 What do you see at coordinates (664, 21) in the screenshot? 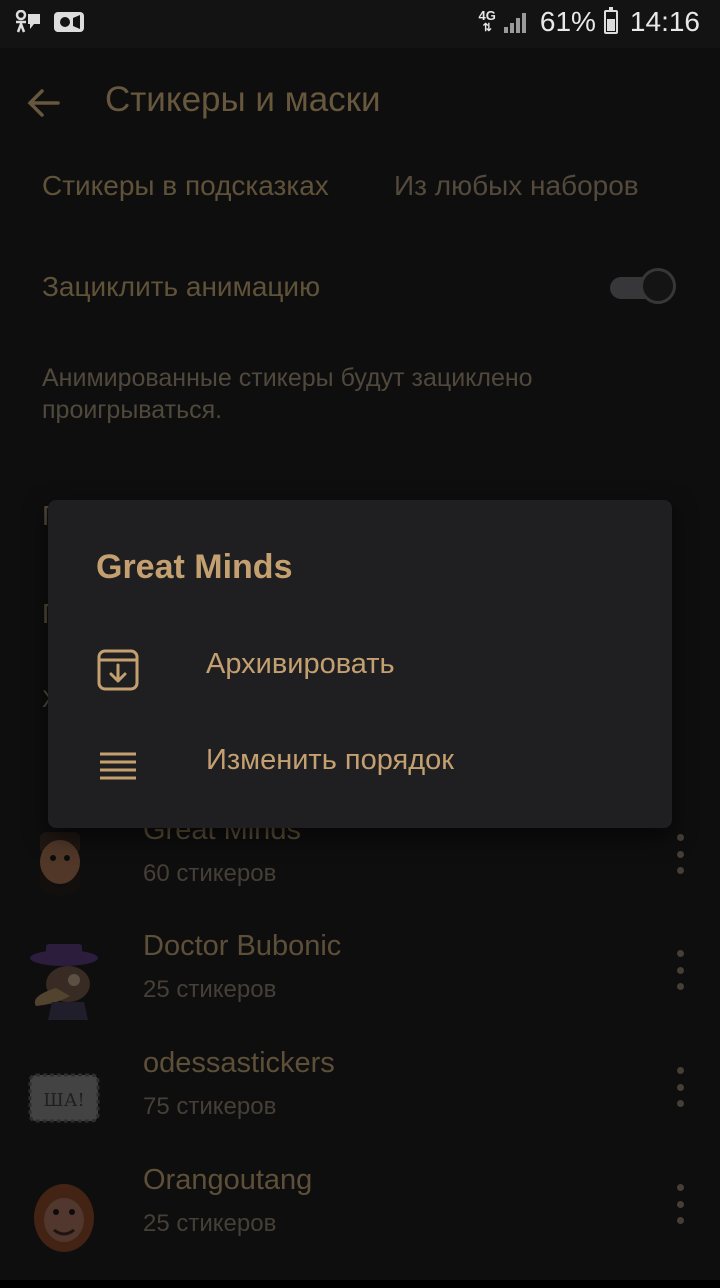
I see `clock: 14:16` at bounding box center [664, 21].